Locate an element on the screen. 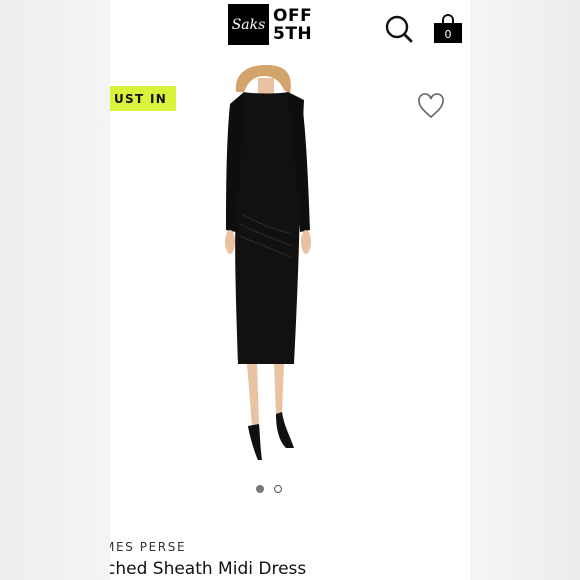 The image size is (580, 580). shopping-bag-button: 0 is located at coordinates (448, 29).